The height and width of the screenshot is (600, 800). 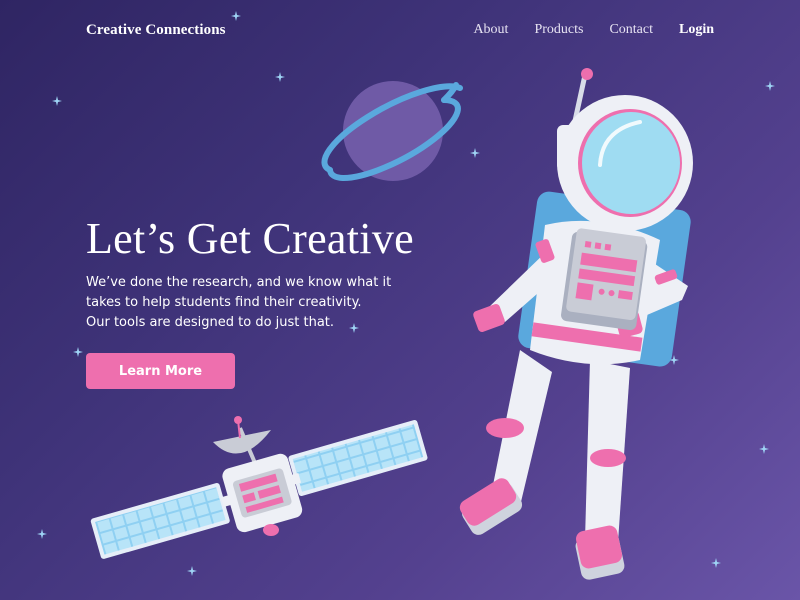 What do you see at coordinates (392, 131) in the screenshot?
I see `planet` at bounding box center [392, 131].